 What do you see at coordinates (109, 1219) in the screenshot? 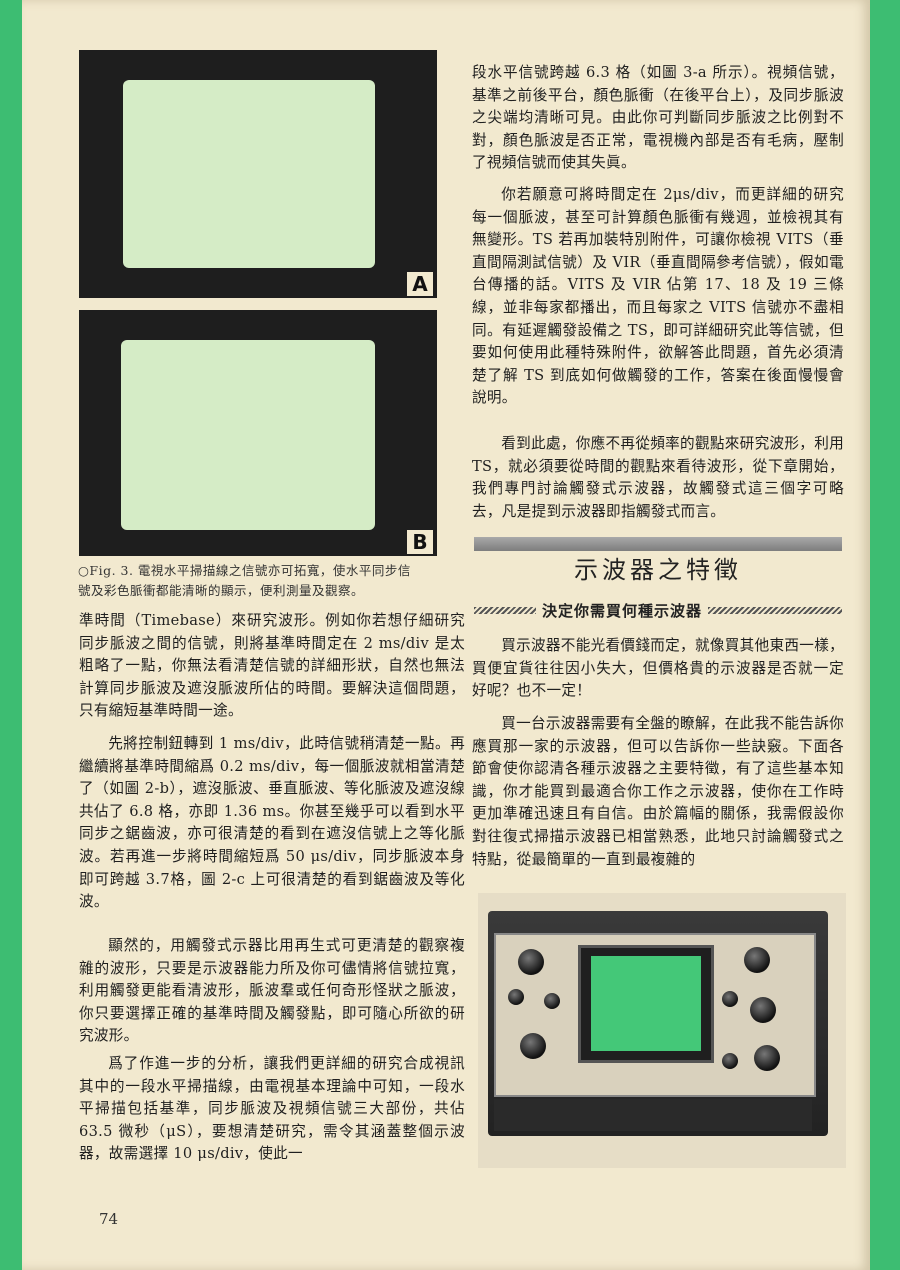
I see `page-number: 74` at bounding box center [109, 1219].